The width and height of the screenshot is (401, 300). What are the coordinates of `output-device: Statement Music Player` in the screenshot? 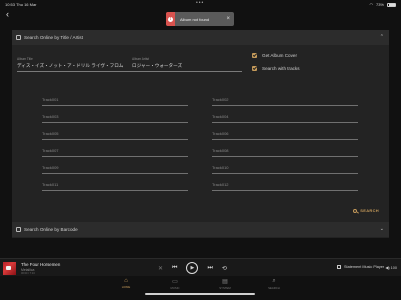 It's located at (360, 267).